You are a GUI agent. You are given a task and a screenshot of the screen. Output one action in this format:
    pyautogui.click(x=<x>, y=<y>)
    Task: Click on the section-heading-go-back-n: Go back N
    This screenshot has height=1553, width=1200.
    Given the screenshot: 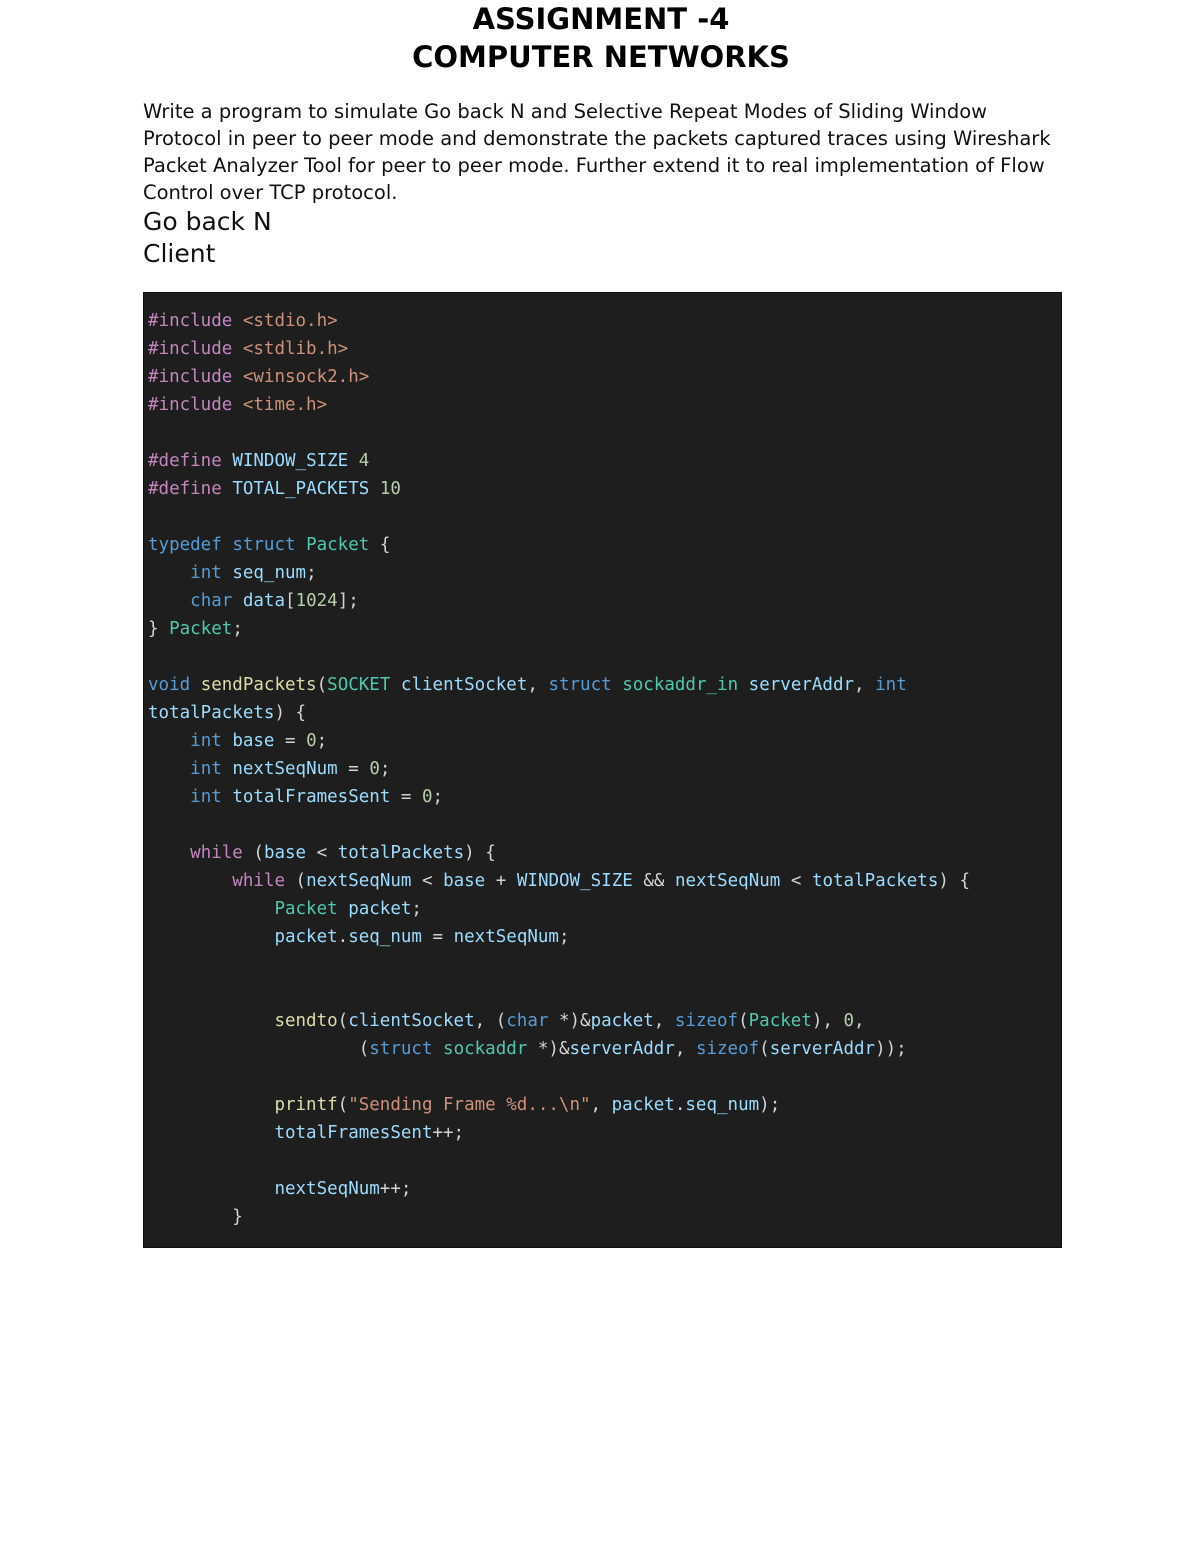 What is the action you would take?
    pyautogui.click(x=207, y=221)
    